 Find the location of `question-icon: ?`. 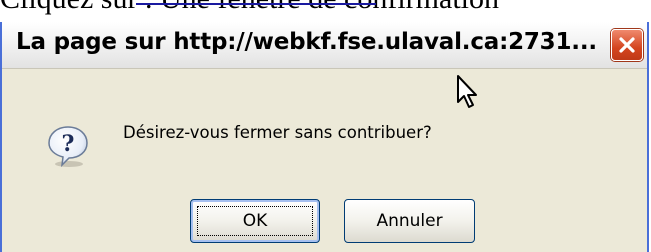

question-icon: ? is located at coordinates (68, 147).